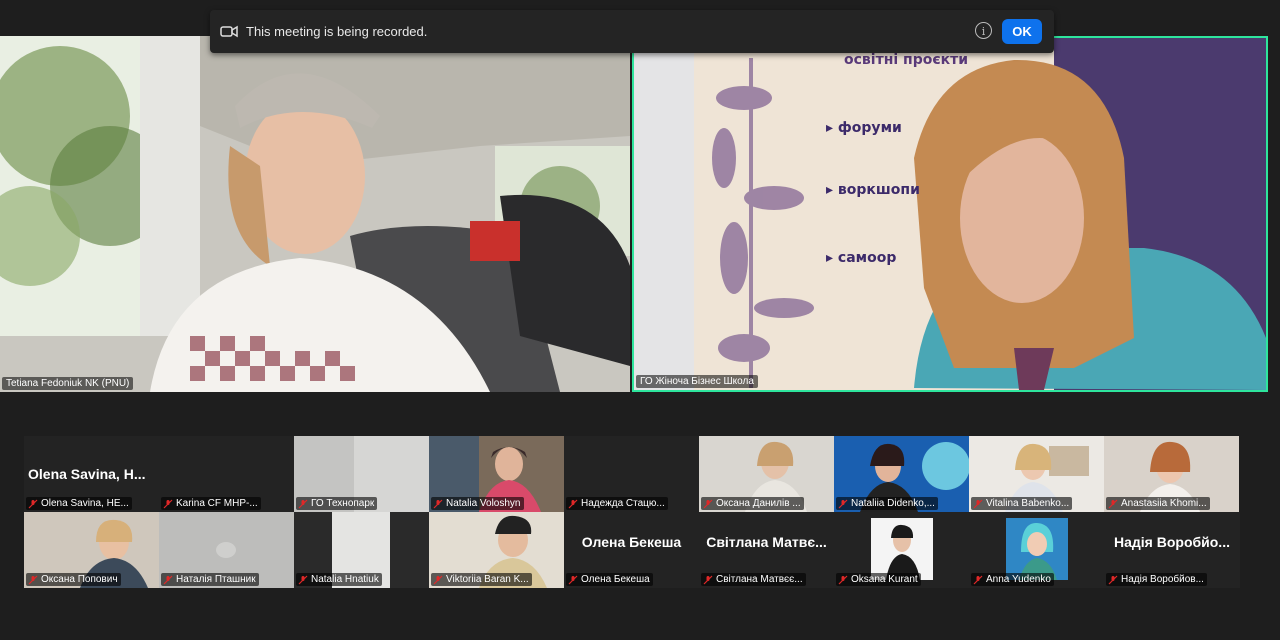  Describe the element at coordinates (337, 31) in the screenshot. I see `recording-message: This meeting is being recorded.` at that location.